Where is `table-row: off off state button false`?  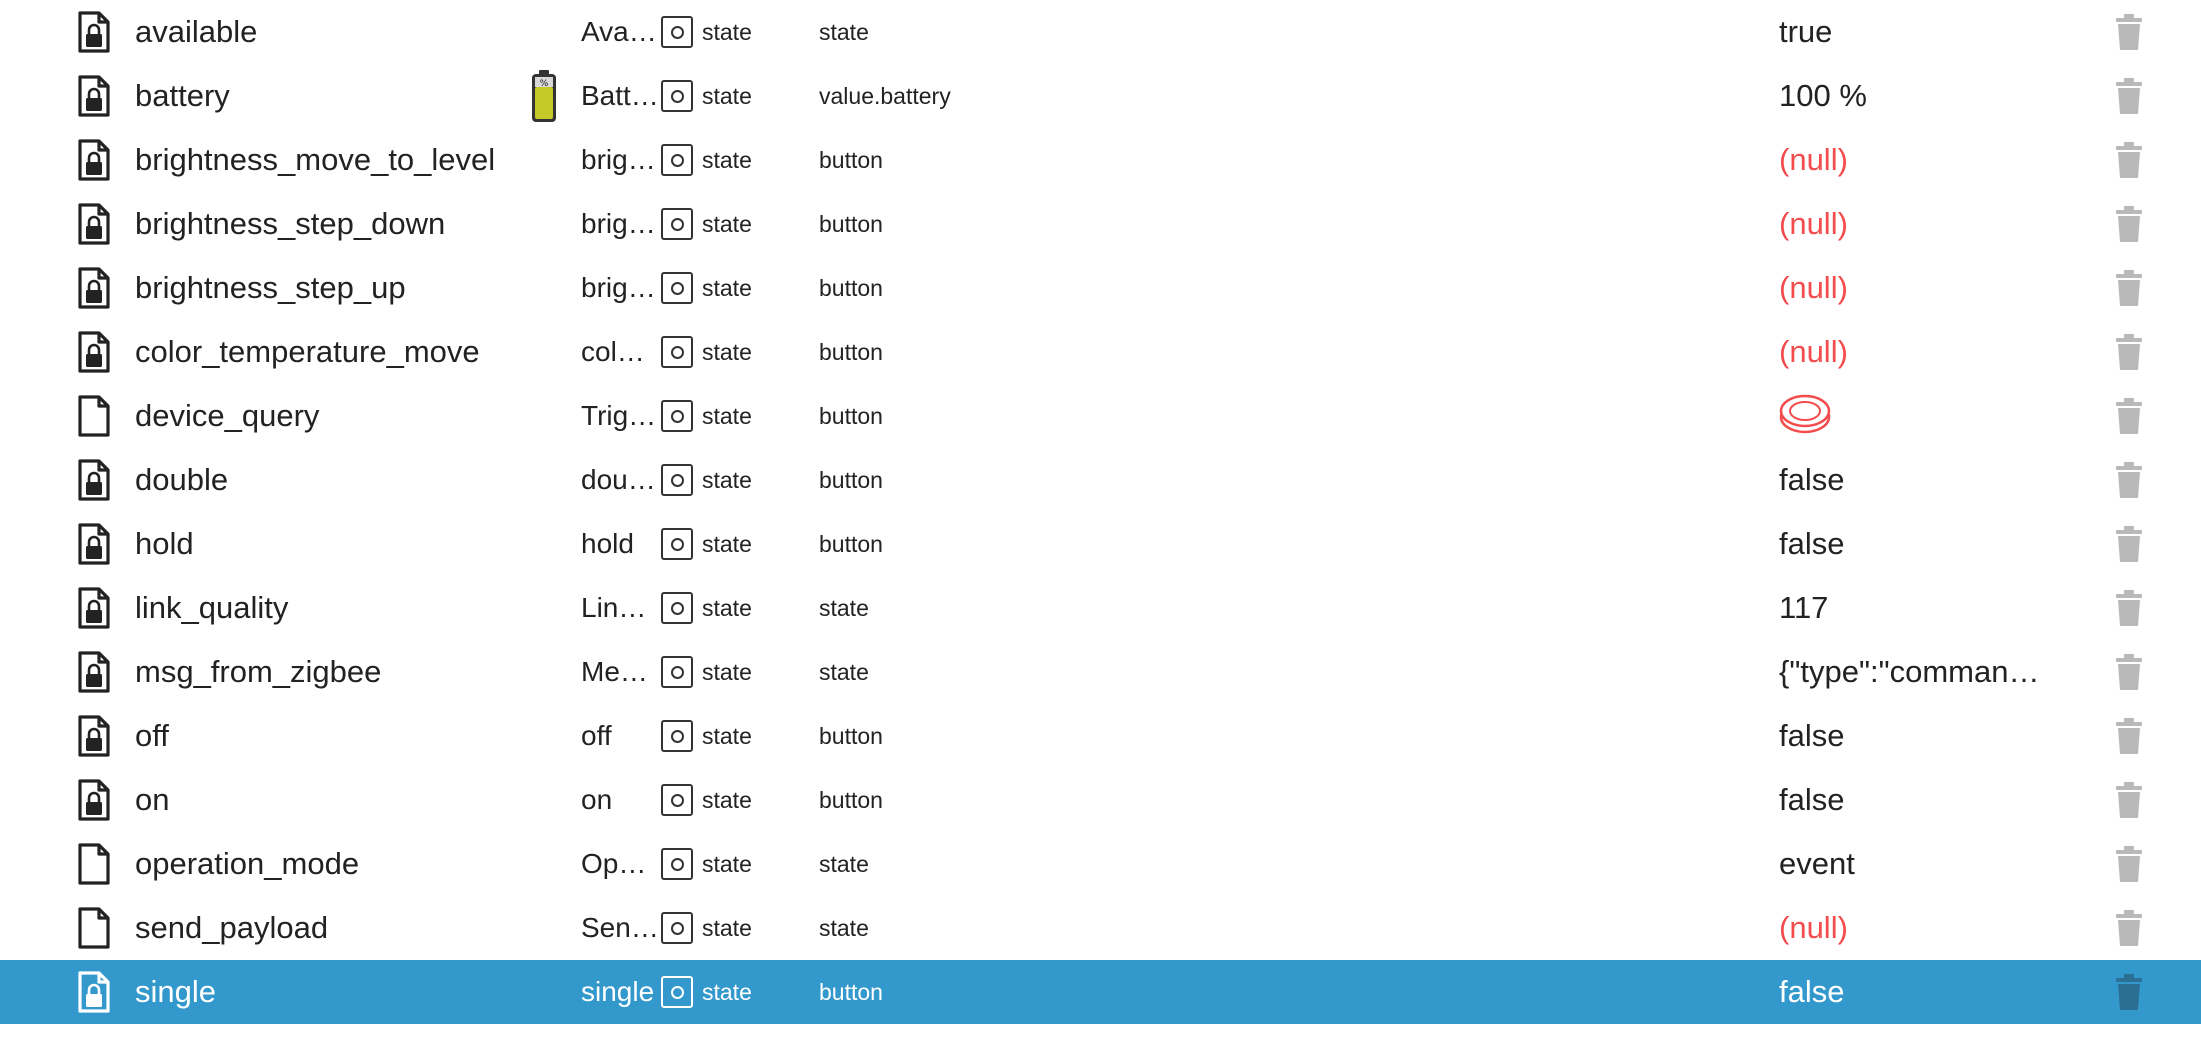
table-row: off off state button false is located at coordinates (1100, 736).